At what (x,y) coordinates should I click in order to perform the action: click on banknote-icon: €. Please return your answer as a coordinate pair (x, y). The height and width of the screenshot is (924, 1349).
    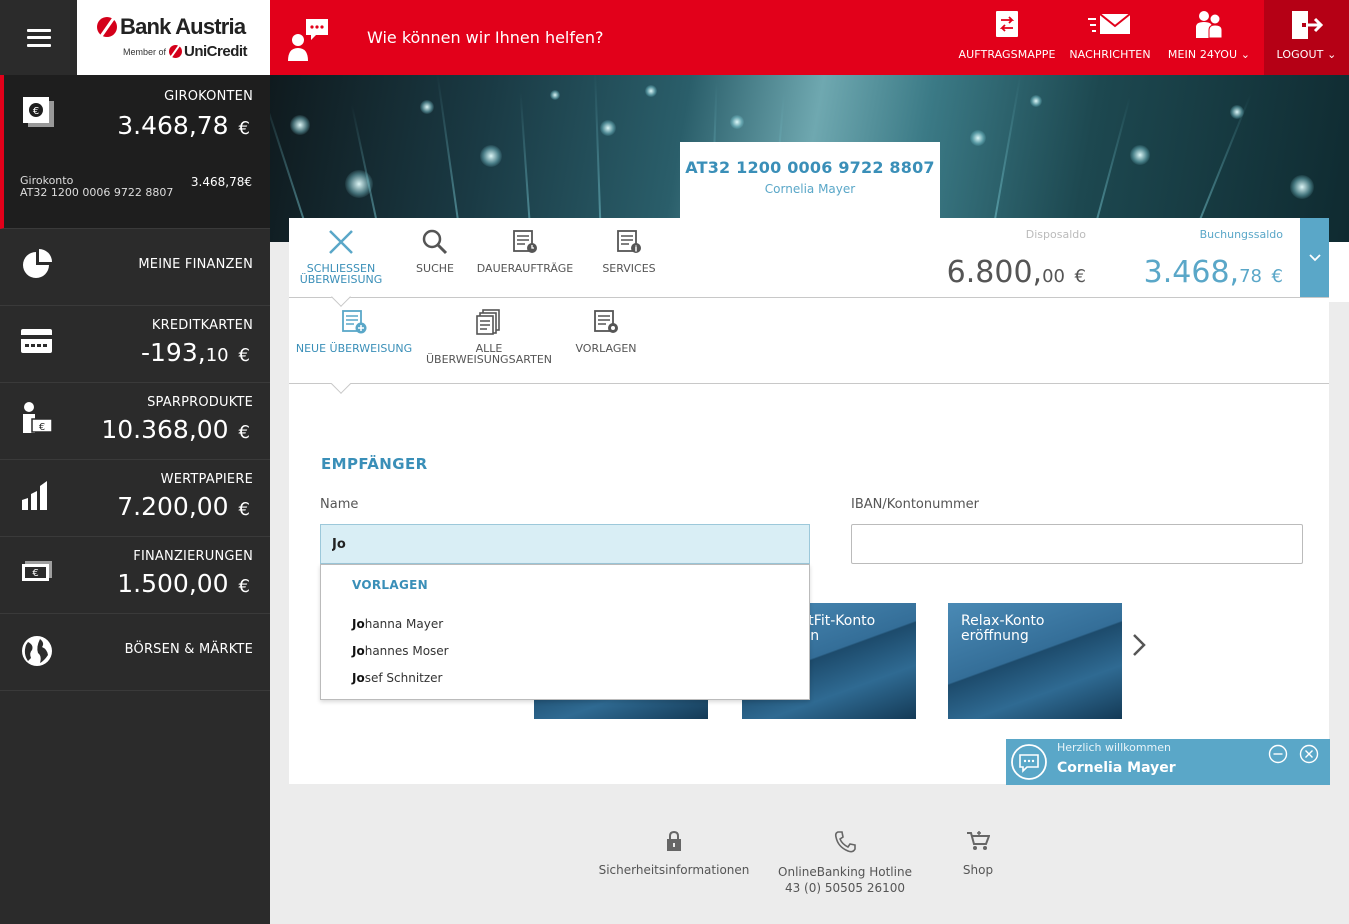
    Looking at the image, I should click on (37, 571).